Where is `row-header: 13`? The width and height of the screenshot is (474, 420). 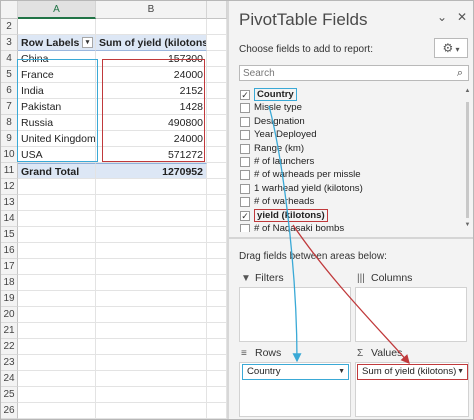 row-header: 13 is located at coordinates (9, 203).